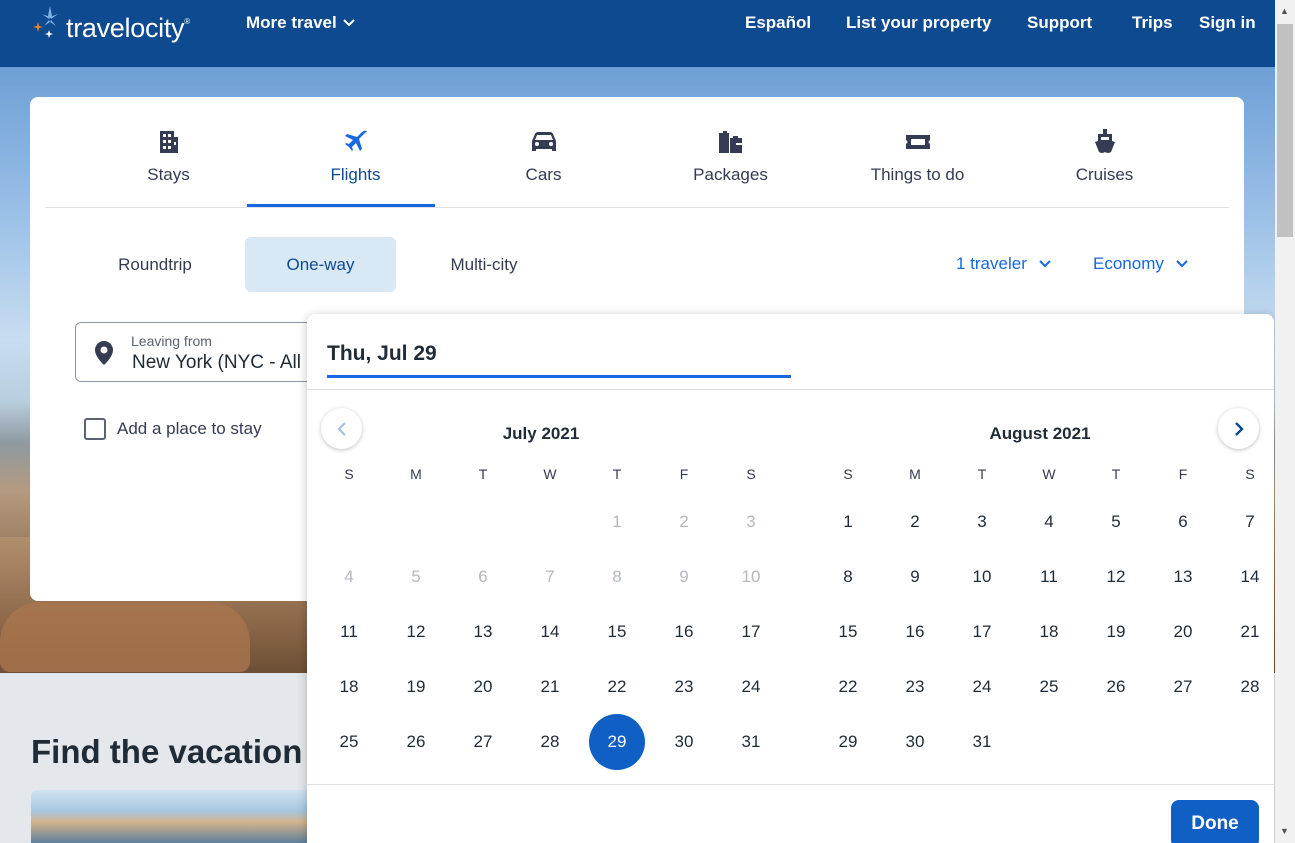  Describe the element at coordinates (918, 23) in the screenshot. I see `list-property-link: List your property` at that location.